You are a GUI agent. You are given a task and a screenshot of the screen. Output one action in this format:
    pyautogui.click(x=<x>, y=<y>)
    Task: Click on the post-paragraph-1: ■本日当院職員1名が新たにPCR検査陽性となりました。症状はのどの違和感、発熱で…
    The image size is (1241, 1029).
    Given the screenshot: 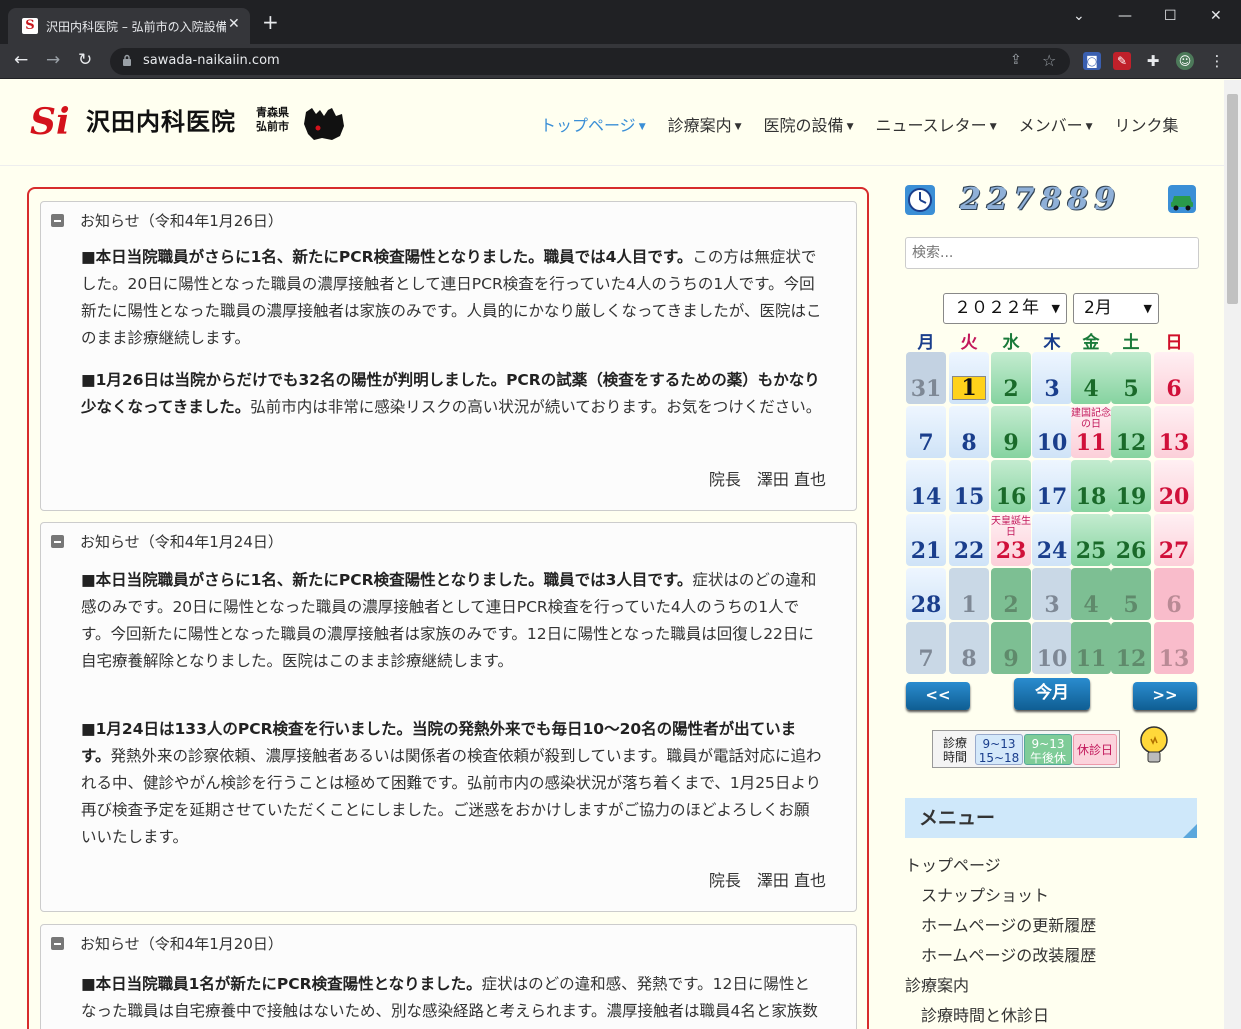 What is the action you would take?
    pyautogui.click(x=452, y=1000)
    